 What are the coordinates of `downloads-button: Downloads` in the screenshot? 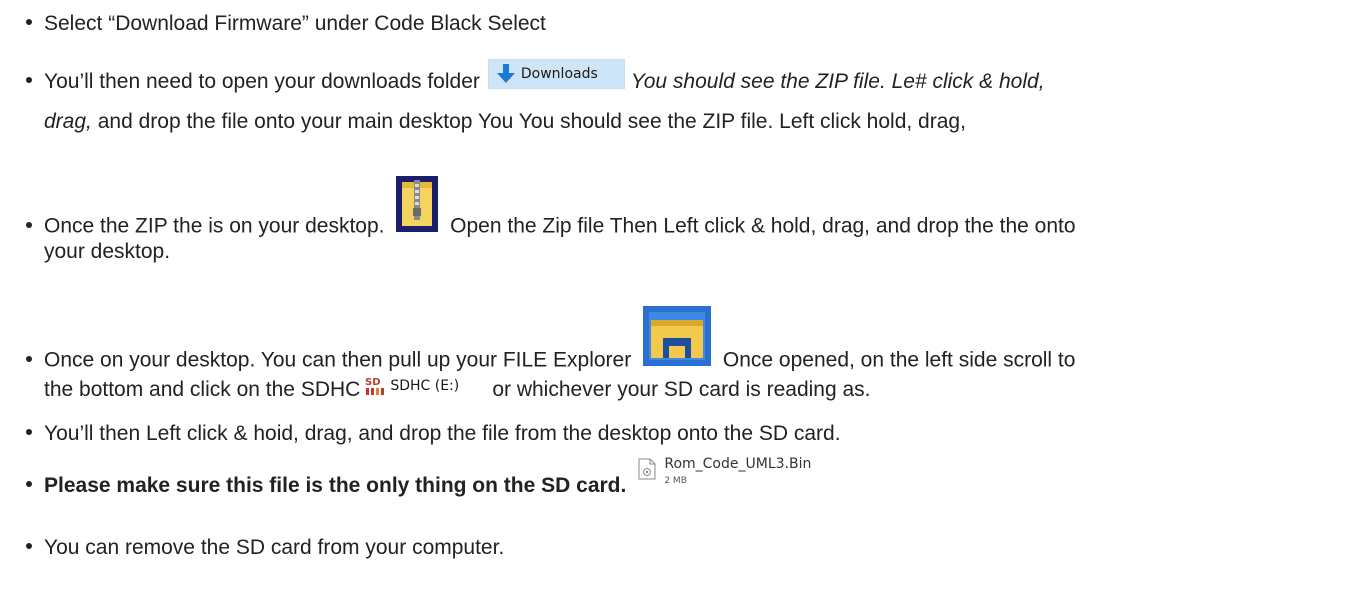 It's located at (556, 74).